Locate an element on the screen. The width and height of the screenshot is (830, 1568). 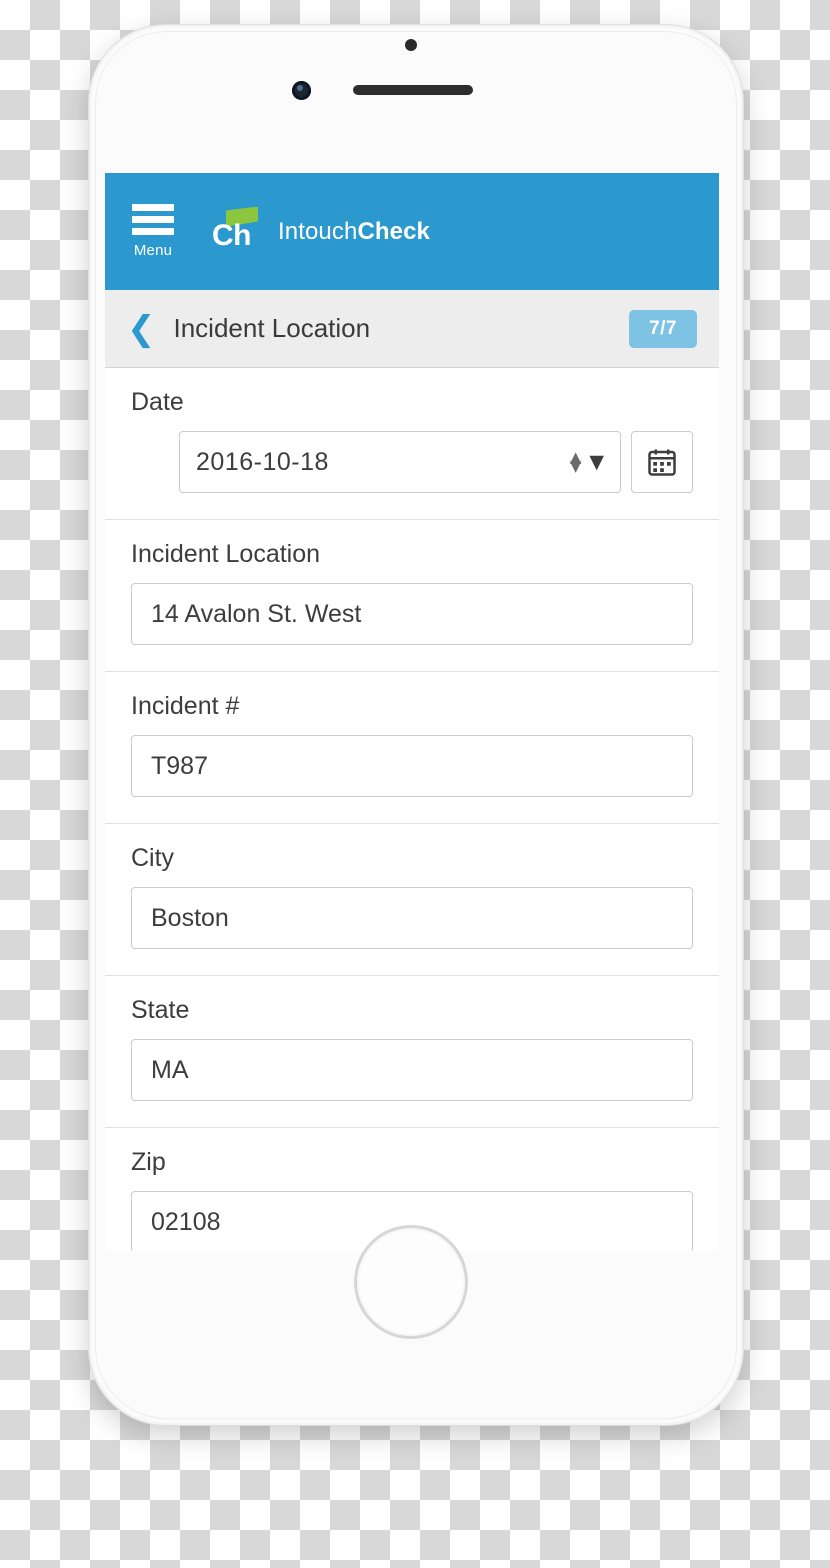
brand-logo: Ch IntouchCheck is located at coordinates (321, 231).